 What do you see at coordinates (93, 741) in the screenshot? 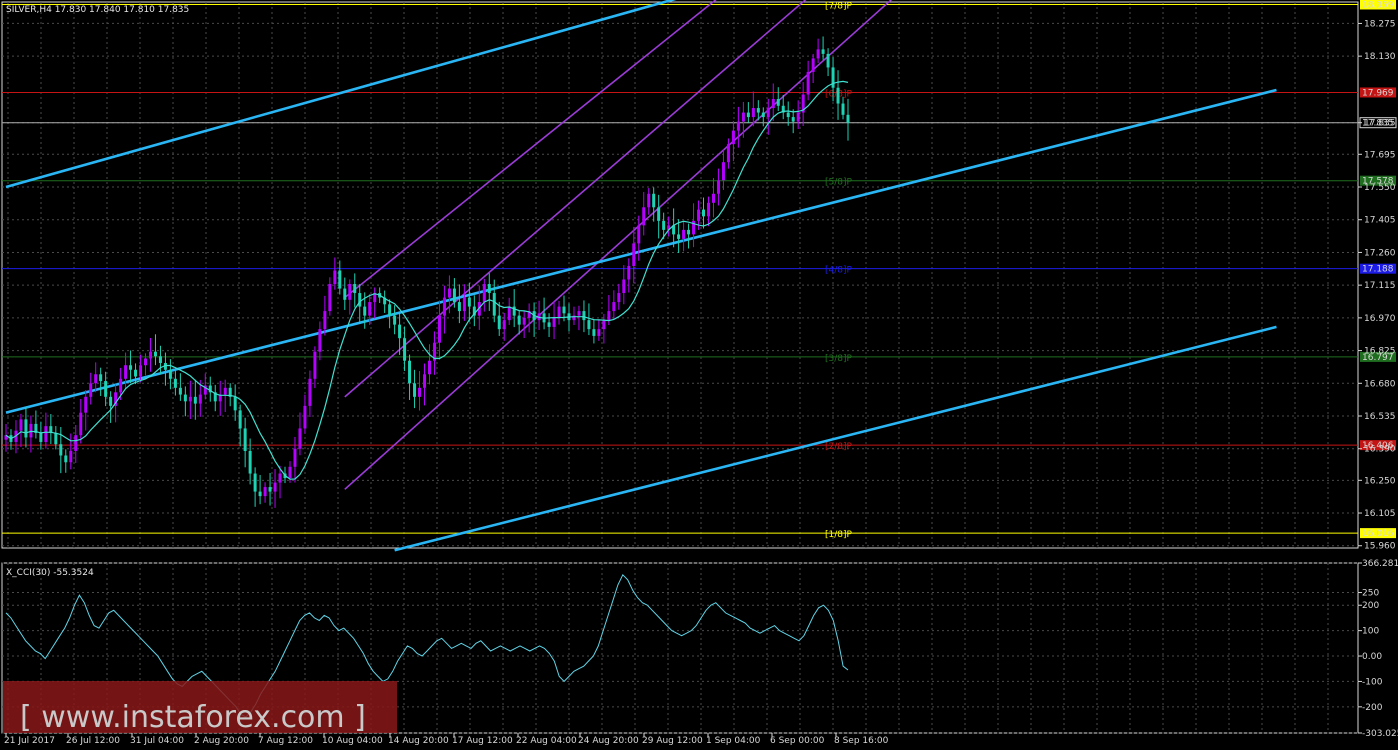
I see `time-tick-label: 26 Jul 12:00` at bounding box center [93, 741].